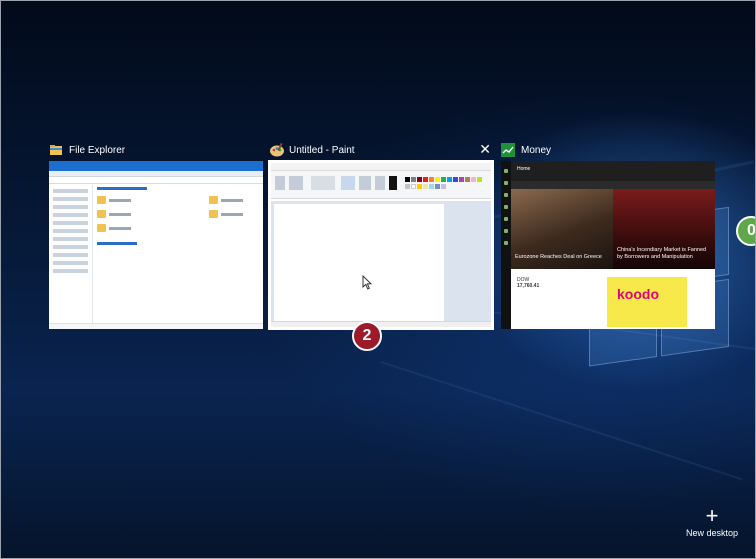 The width and height of the screenshot is (756, 559). I want to click on new-desktop-button: + New desktop, so click(712, 521).